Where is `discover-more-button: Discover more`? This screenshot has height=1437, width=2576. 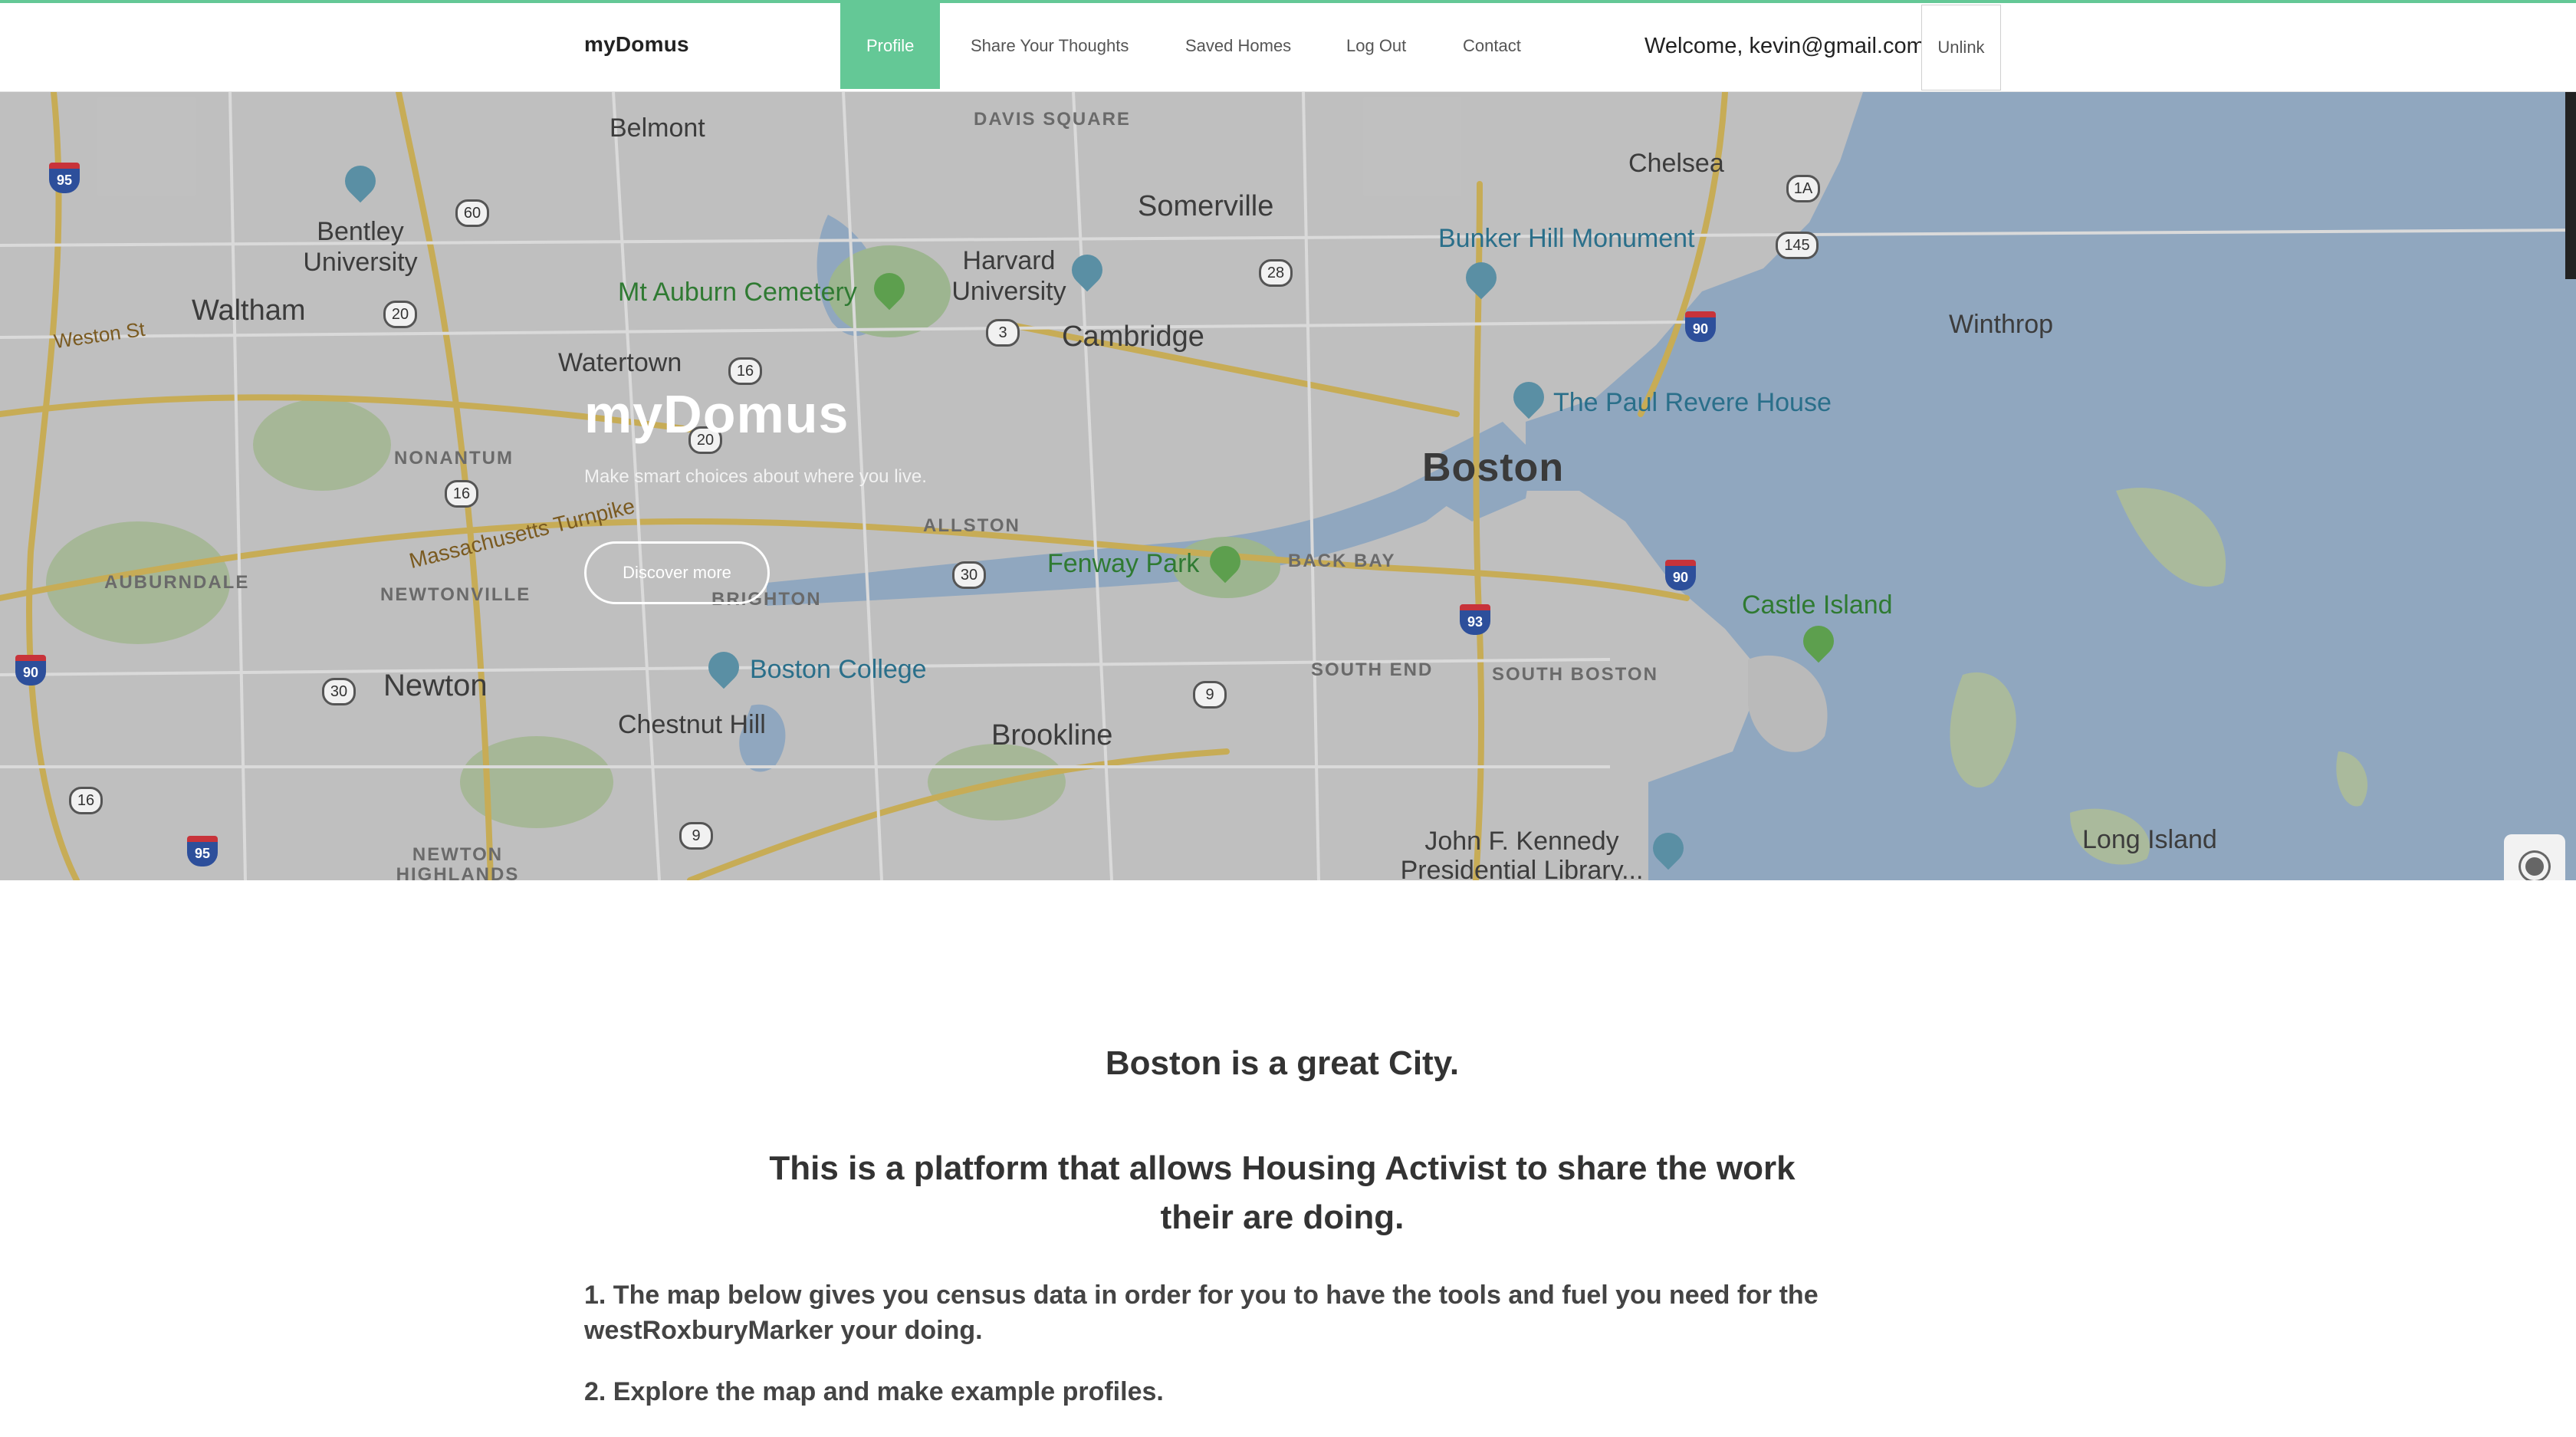
discover-more-button: Discover more is located at coordinates (677, 572).